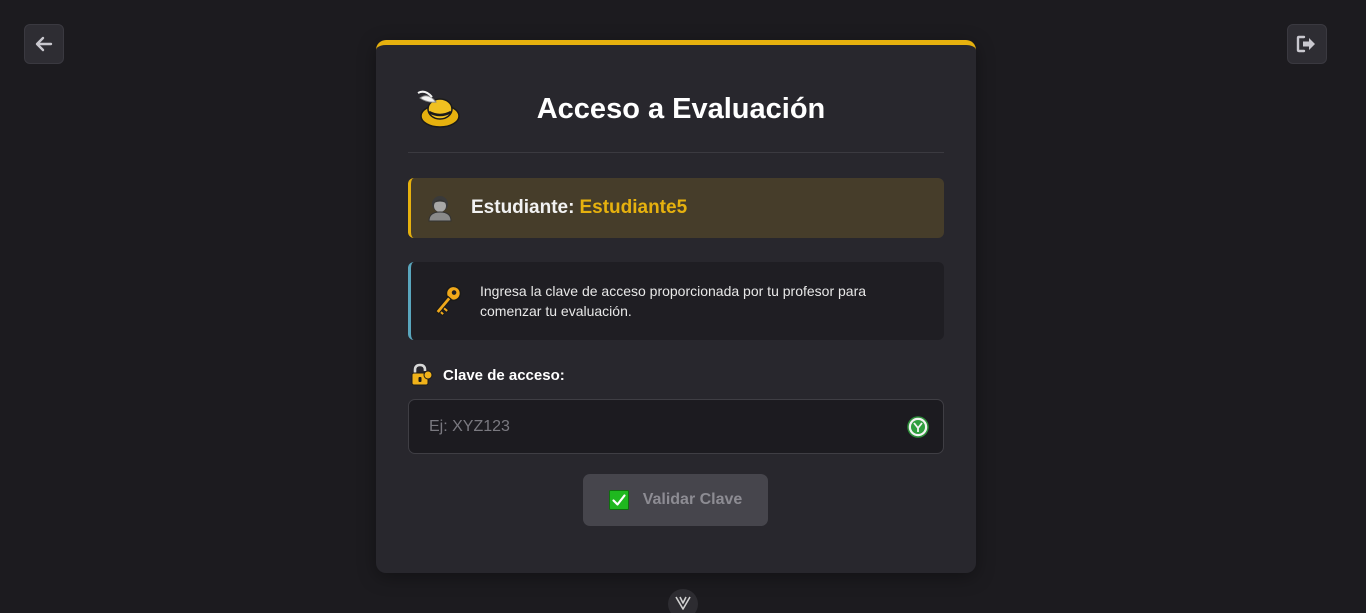 This screenshot has width=1366, height=613. I want to click on student-label: Estudiante: Estudiante5, so click(579, 208).